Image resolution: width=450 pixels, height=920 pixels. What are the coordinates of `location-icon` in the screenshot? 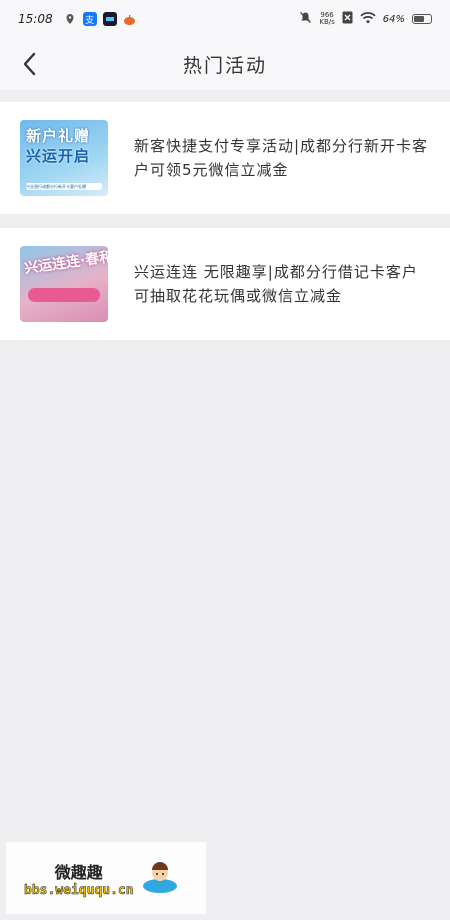 It's located at (70, 19).